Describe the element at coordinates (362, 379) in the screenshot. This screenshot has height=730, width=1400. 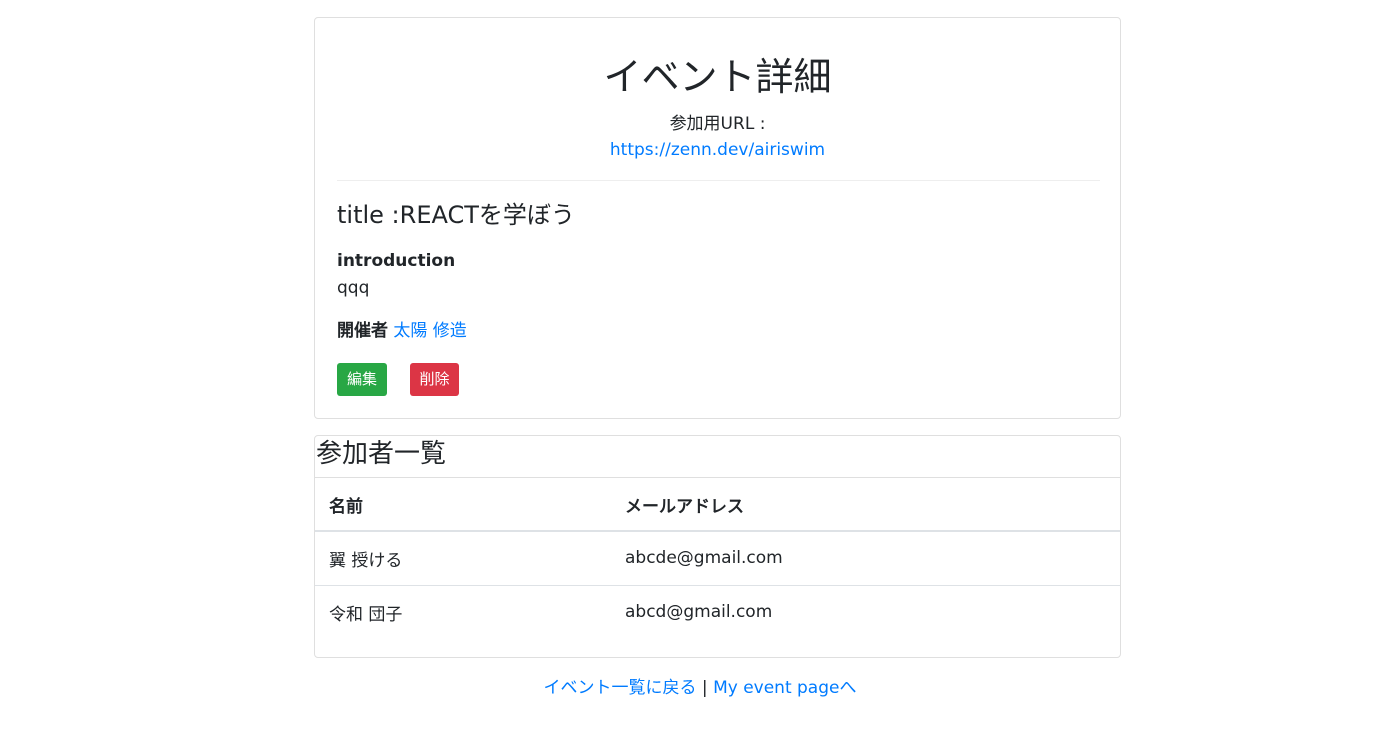
I see `edit-button: 編集` at that location.